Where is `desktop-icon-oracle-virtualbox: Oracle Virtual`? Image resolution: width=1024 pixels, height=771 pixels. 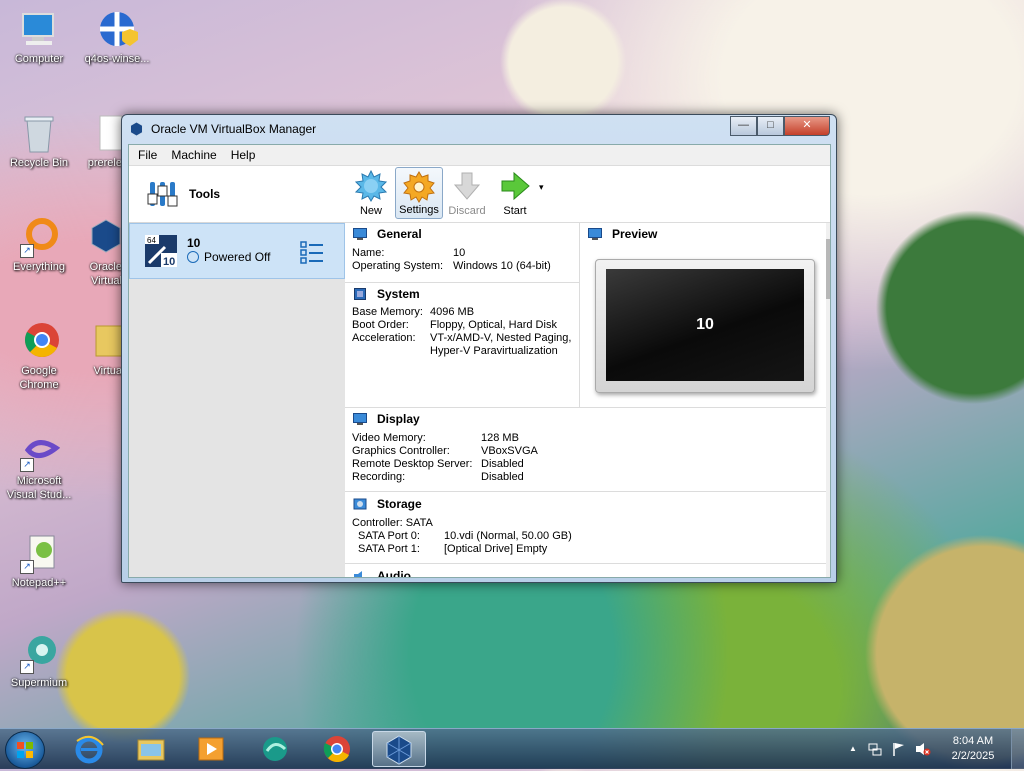
desktop-icon-oracle-virtualbox: Oracle Virtual is located at coordinates (101, 252).